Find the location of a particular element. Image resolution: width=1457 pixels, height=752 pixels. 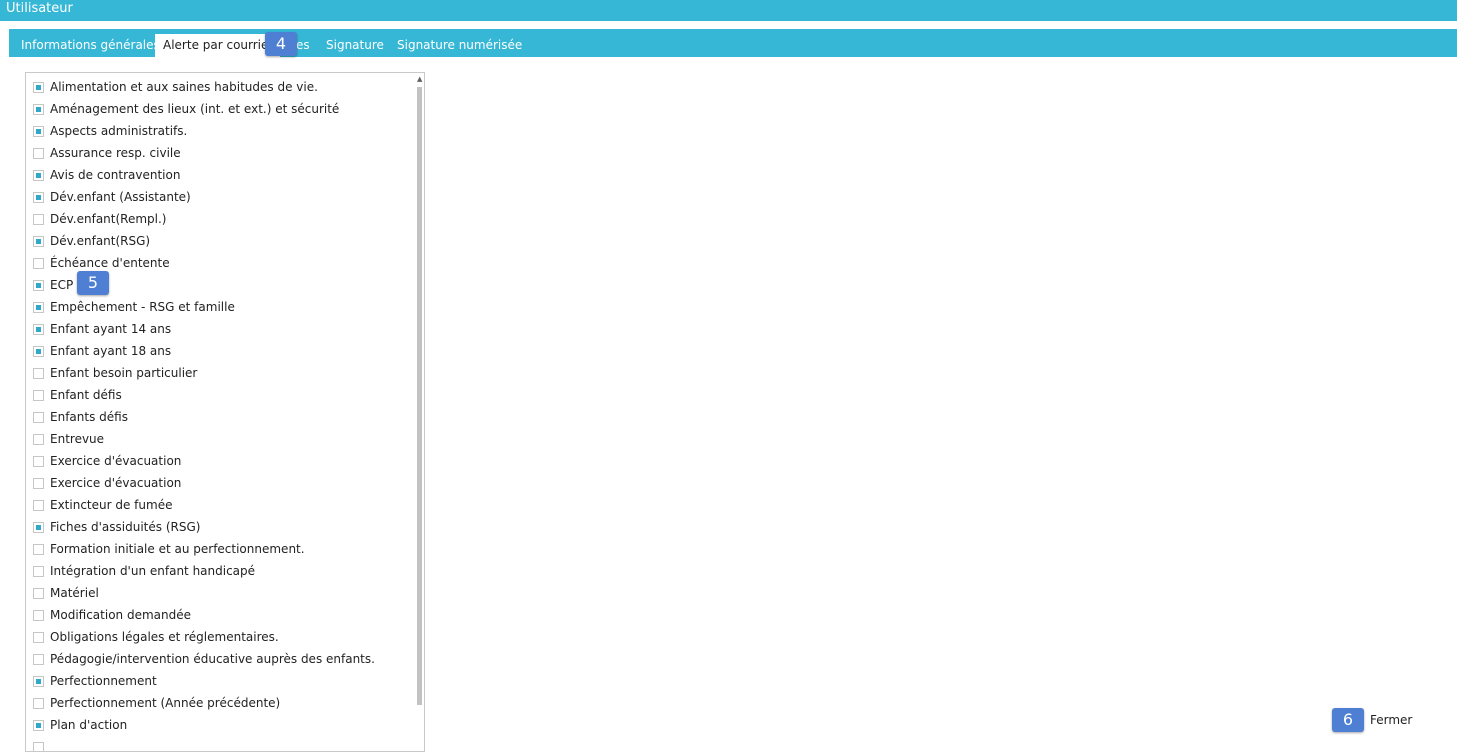

alert-list-item: Échéance d'entente is located at coordinates (101, 263).